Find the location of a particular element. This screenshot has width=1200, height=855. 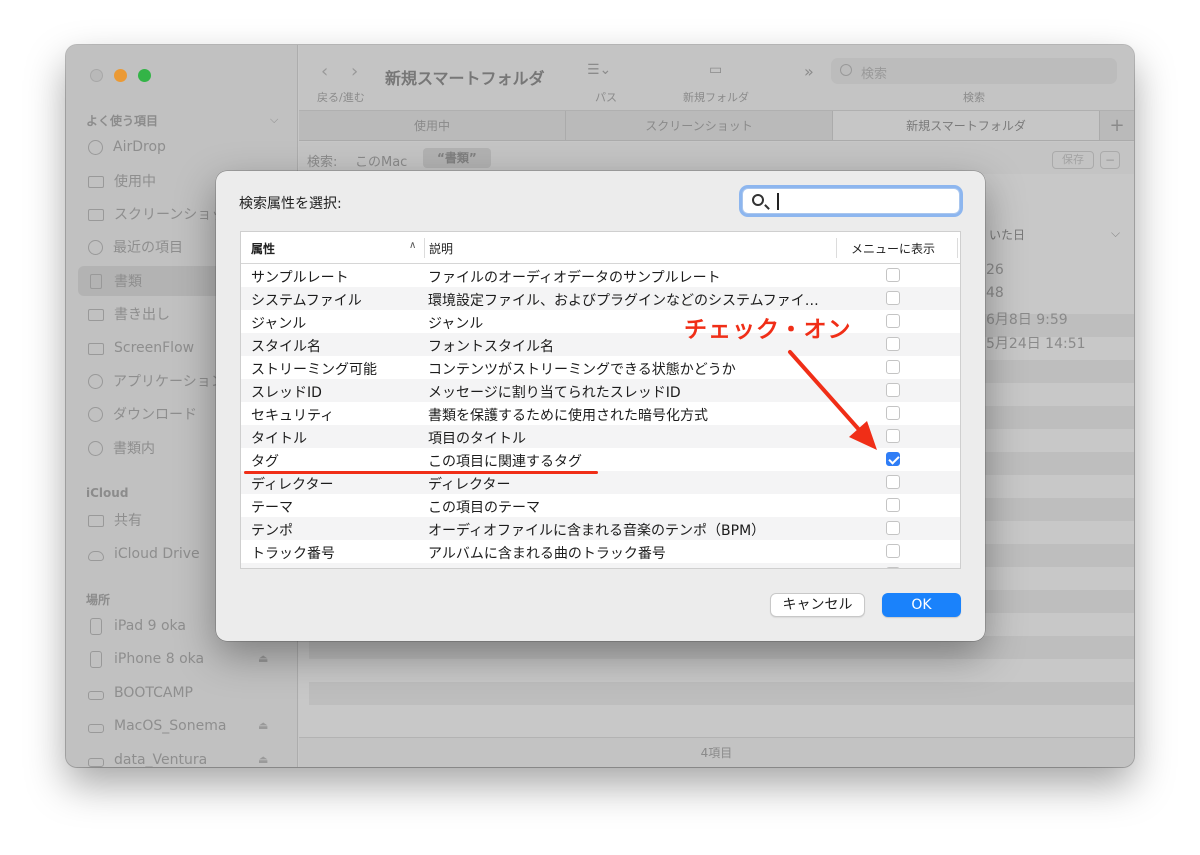

column-header-description: 説明 is located at coordinates (441, 248).